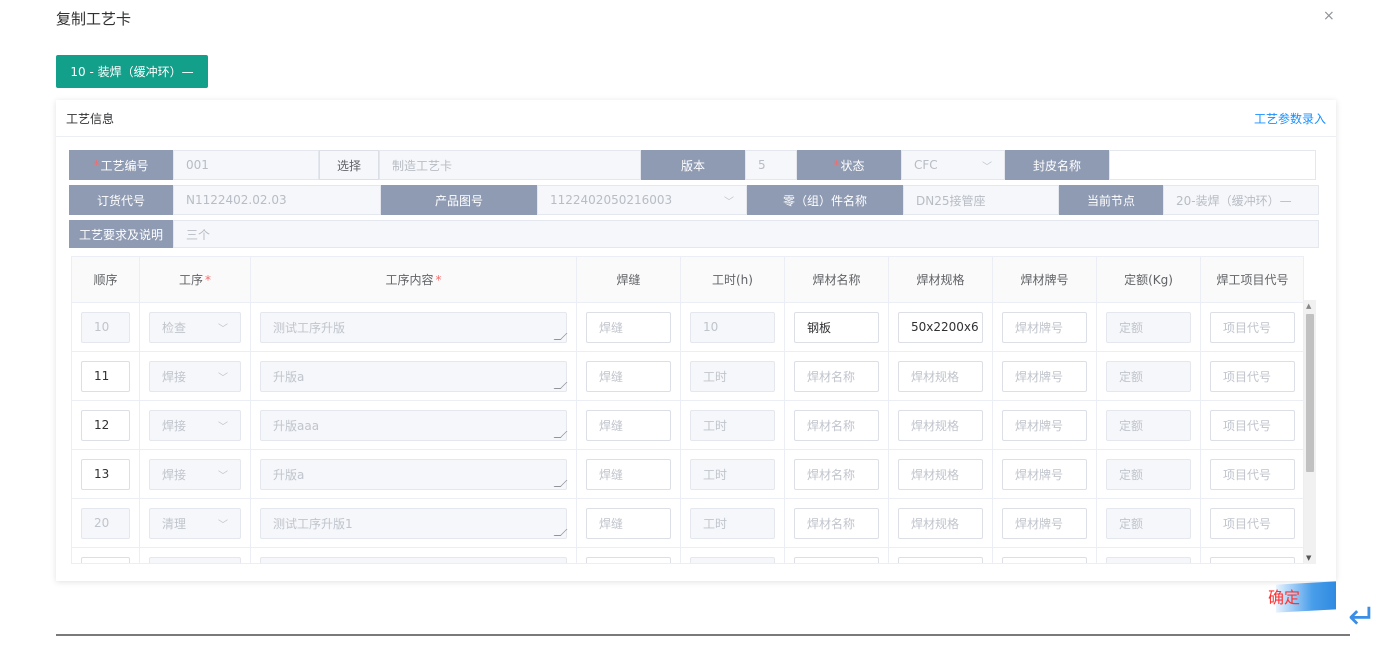 The width and height of the screenshot is (1390, 668). Describe the element at coordinates (981, 200) in the screenshot. I see `part-name-field: DN25接管座` at that location.